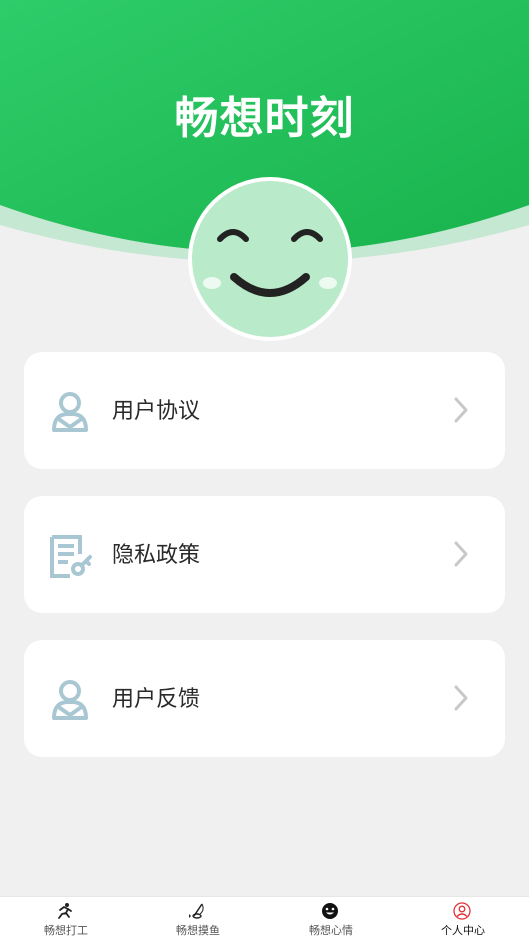 The image size is (529, 941). I want to click on bottom-tab-bar: 畅想打工 畅想摸鱼 畅想心情 个人中心, so click(264, 918).